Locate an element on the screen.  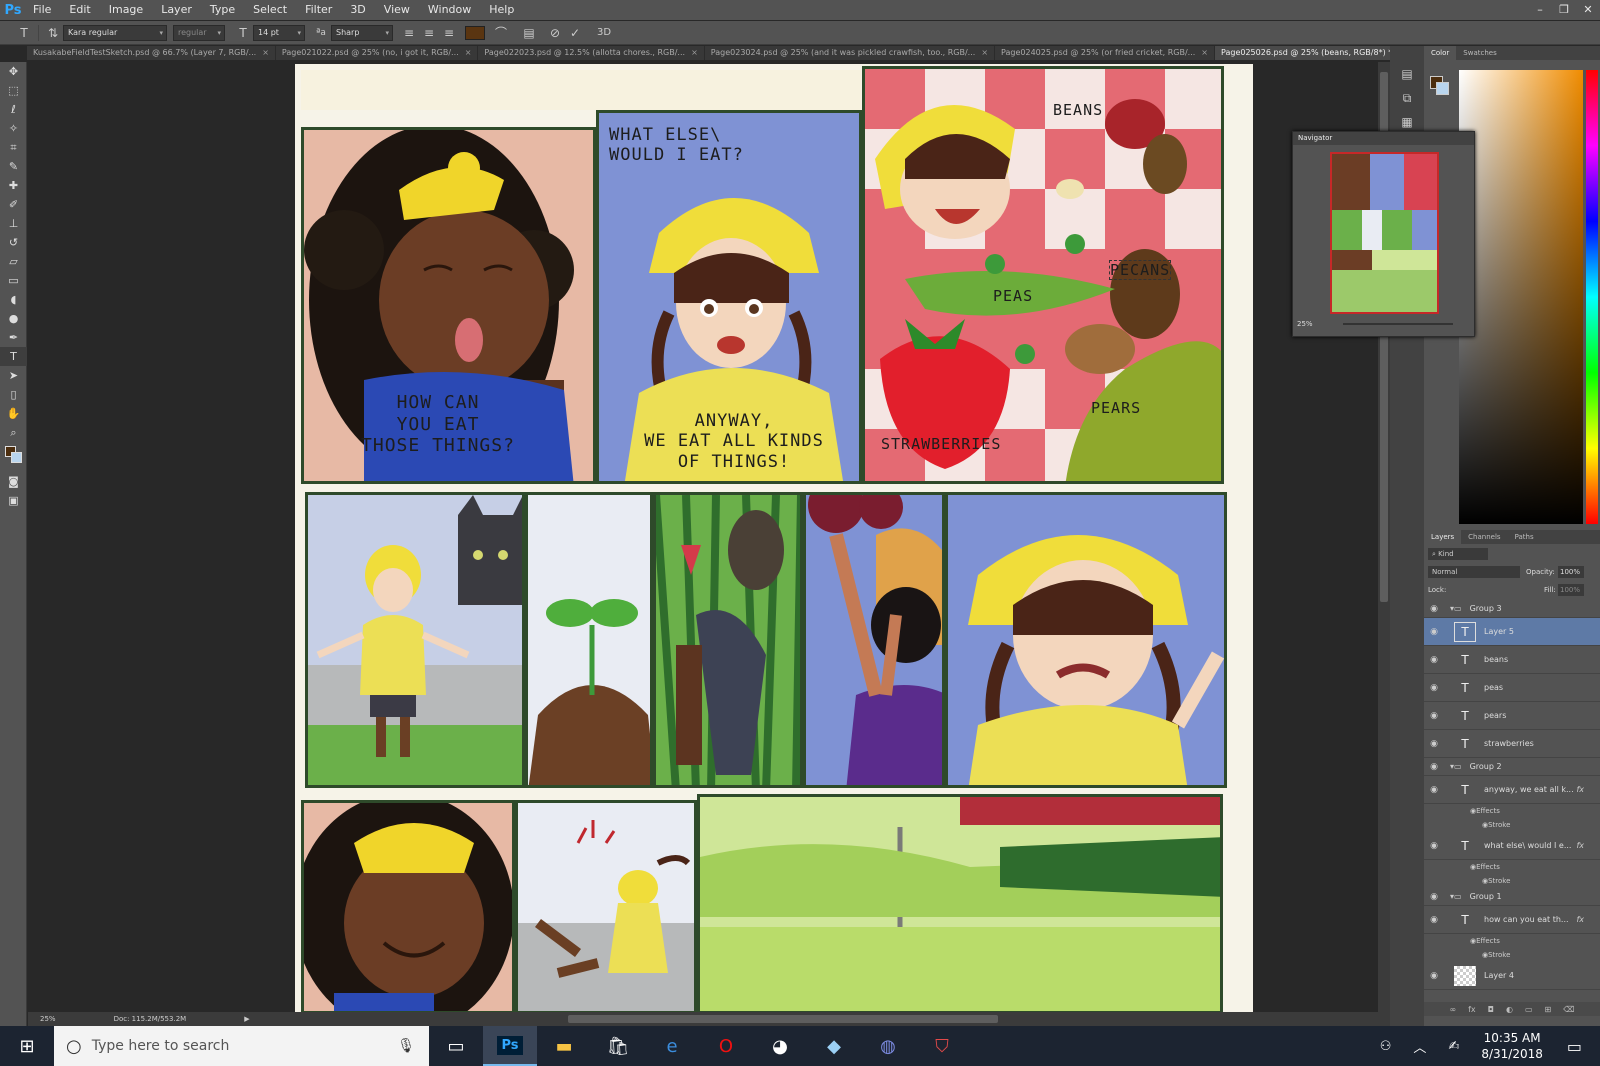
navigator-thumbnail is located at coordinates (1384, 233).